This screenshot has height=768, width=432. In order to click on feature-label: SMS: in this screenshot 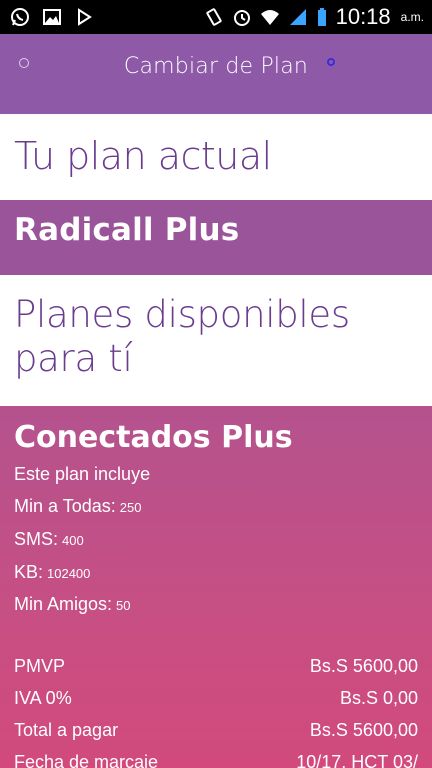, I will do `click(36, 539)`.